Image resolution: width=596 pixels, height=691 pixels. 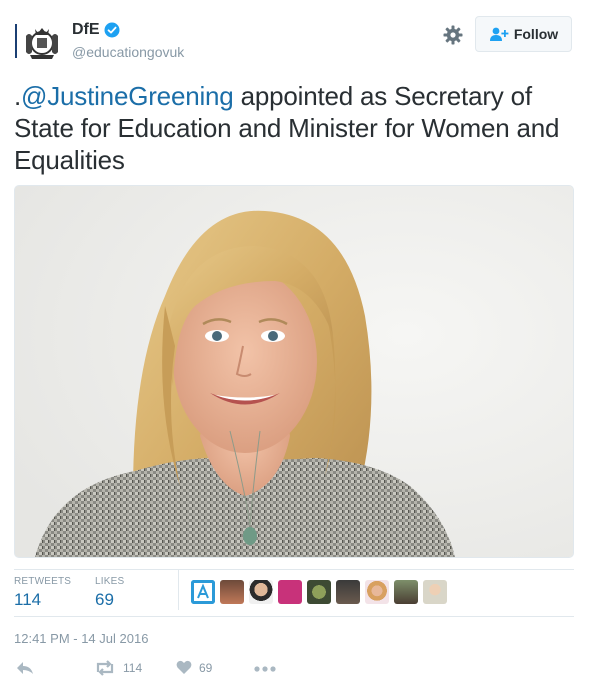 I want to click on retweets-count: 114, so click(x=28, y=599).